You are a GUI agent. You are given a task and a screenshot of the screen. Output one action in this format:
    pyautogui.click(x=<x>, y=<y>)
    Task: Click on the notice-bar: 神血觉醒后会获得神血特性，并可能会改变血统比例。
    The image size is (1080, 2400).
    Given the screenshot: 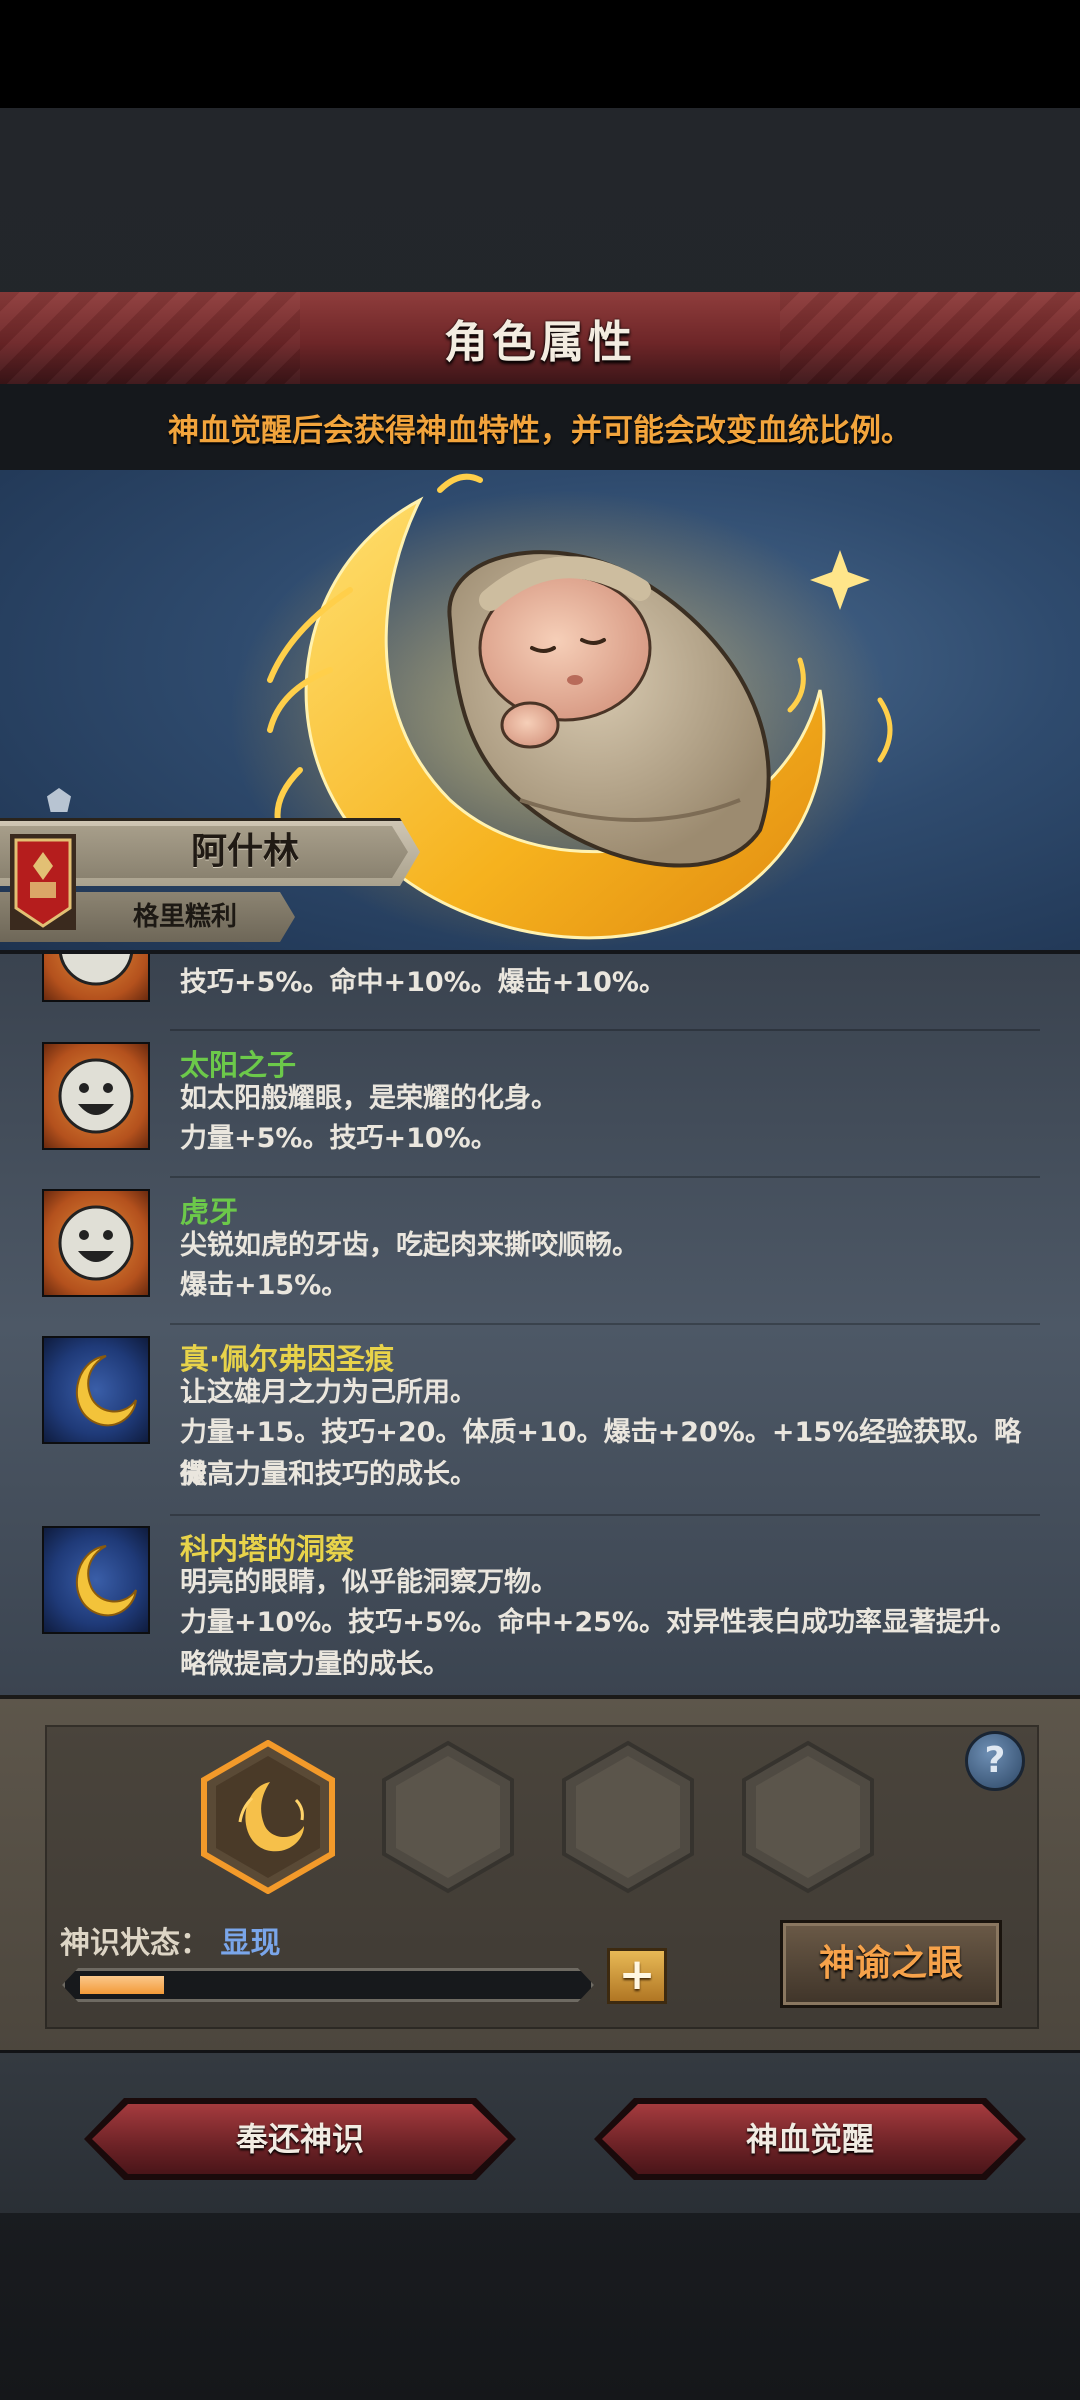 What is the action you would take?
    pyautogui.click(x=540, y=427)
    